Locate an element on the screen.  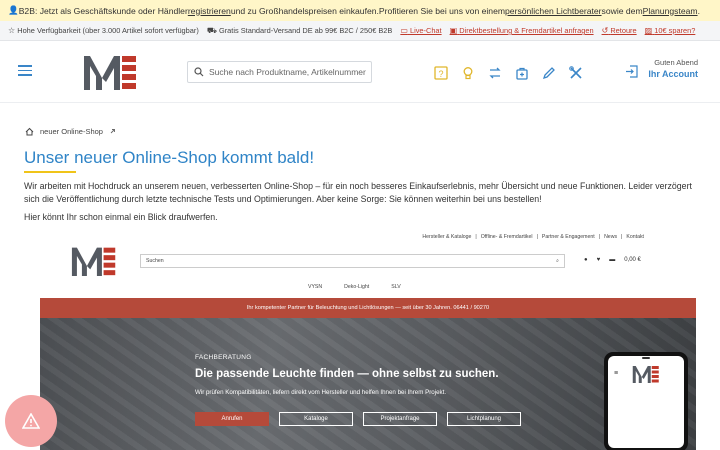
light-advisor-link: persönlichen Lichtberater is located at coordinates (553, 11).